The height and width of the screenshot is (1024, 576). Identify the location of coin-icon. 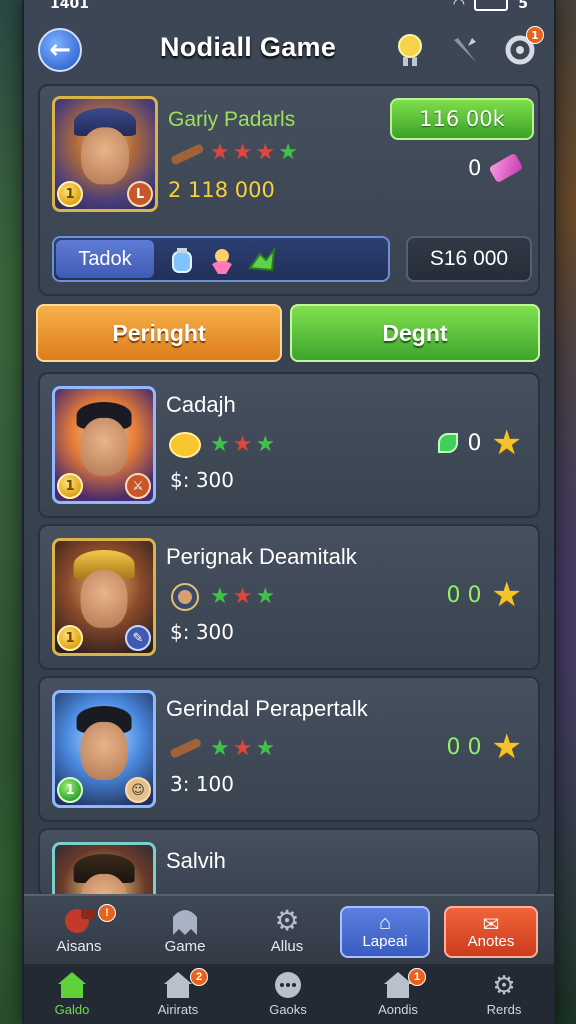
(185, 445).